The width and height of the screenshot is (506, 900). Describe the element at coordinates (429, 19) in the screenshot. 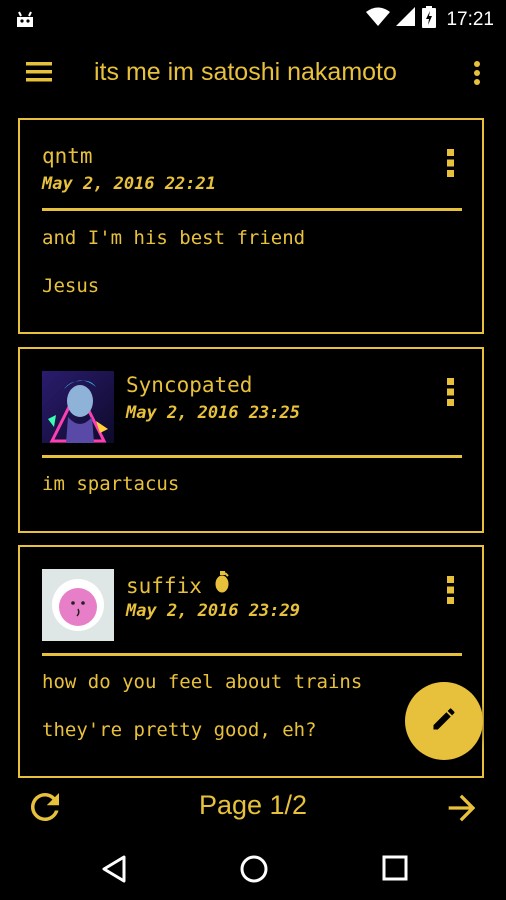

I see `battery-icon` at that location.